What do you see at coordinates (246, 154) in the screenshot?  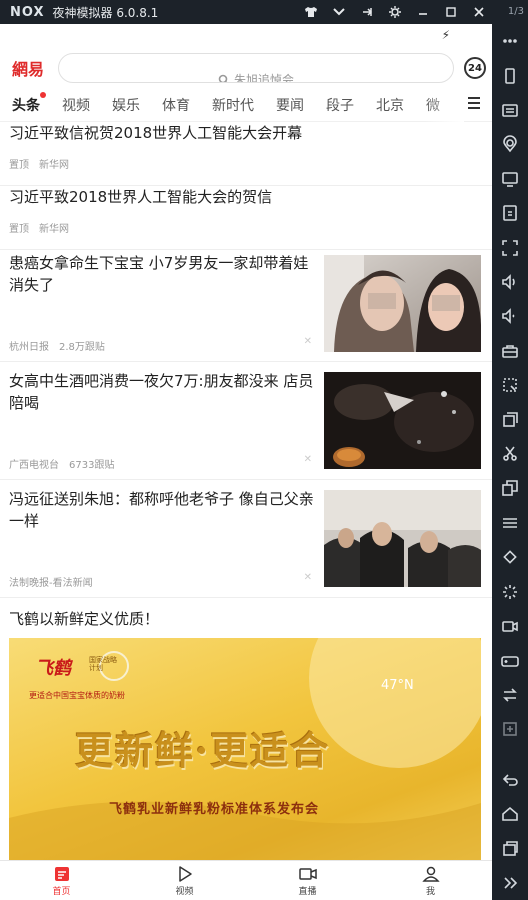 I see `list-item: 习近平致信祝贺2018世界人工智能大会开幕 置顶 新华网` at bounding box center [246, 154].